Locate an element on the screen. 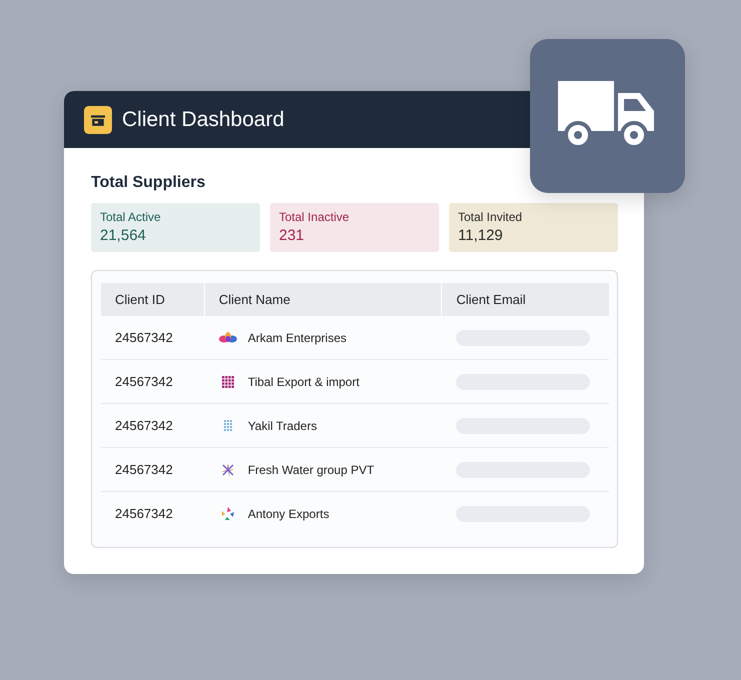  stat-value: 11,129 is located at coordinates (481, 235).